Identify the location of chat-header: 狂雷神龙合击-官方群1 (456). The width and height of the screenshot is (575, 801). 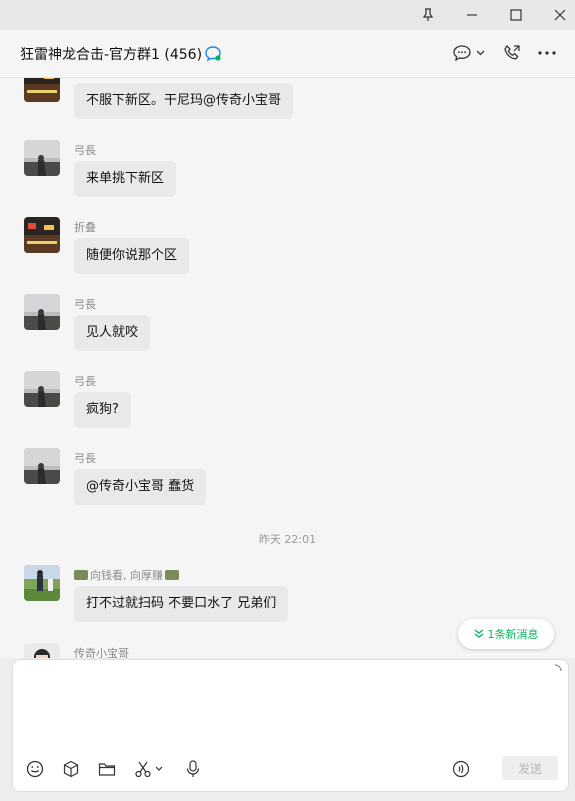
(287, 54).